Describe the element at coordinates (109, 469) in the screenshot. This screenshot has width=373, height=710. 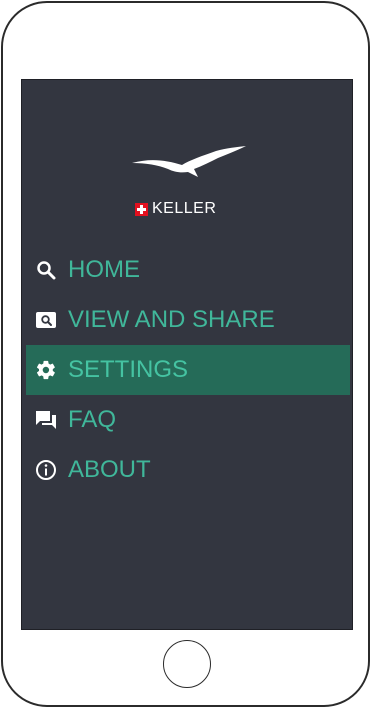
I see `menu-item-label: ABOUT` at that location.